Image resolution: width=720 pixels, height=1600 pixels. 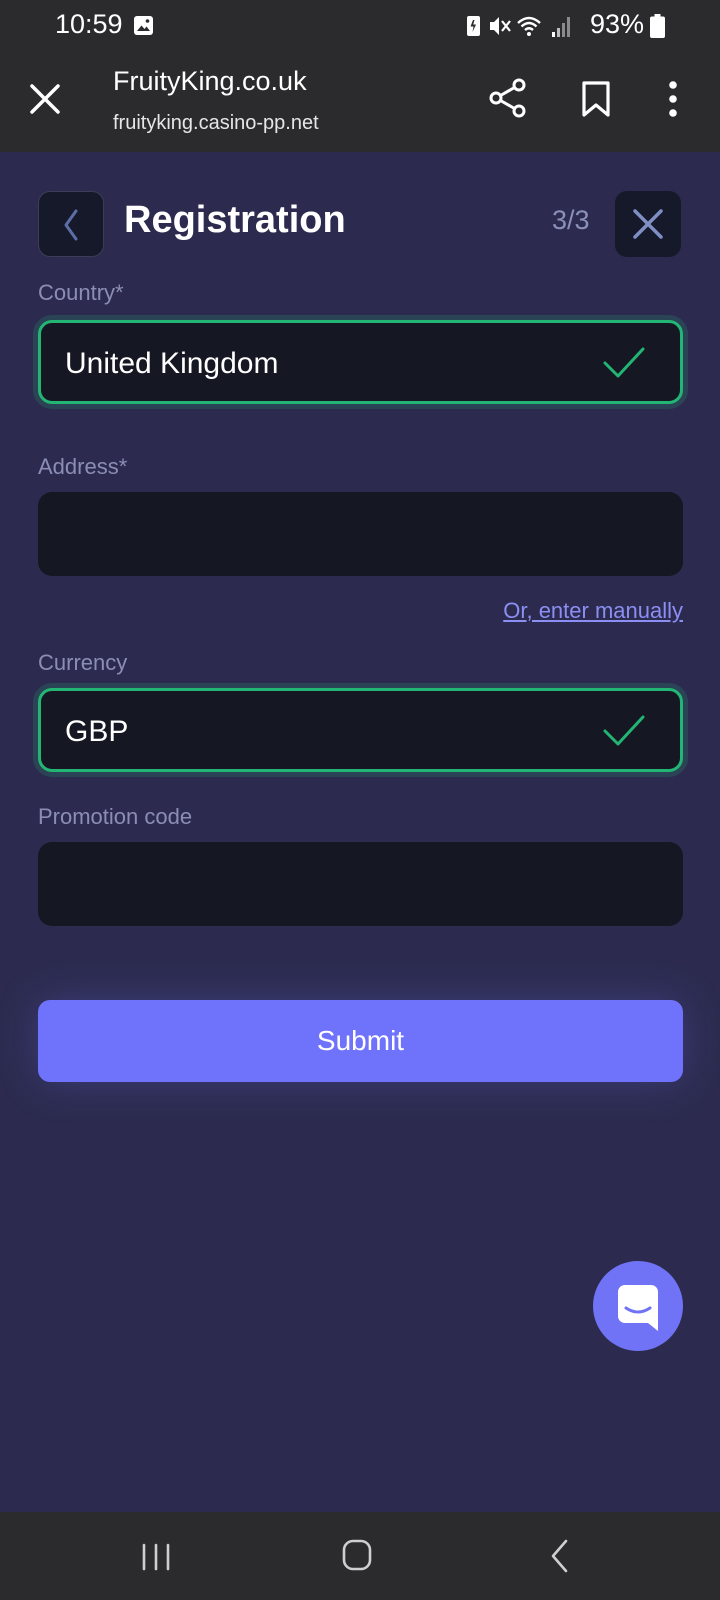 I want to click on currency-select: GBP, so click(x=360, y=730).